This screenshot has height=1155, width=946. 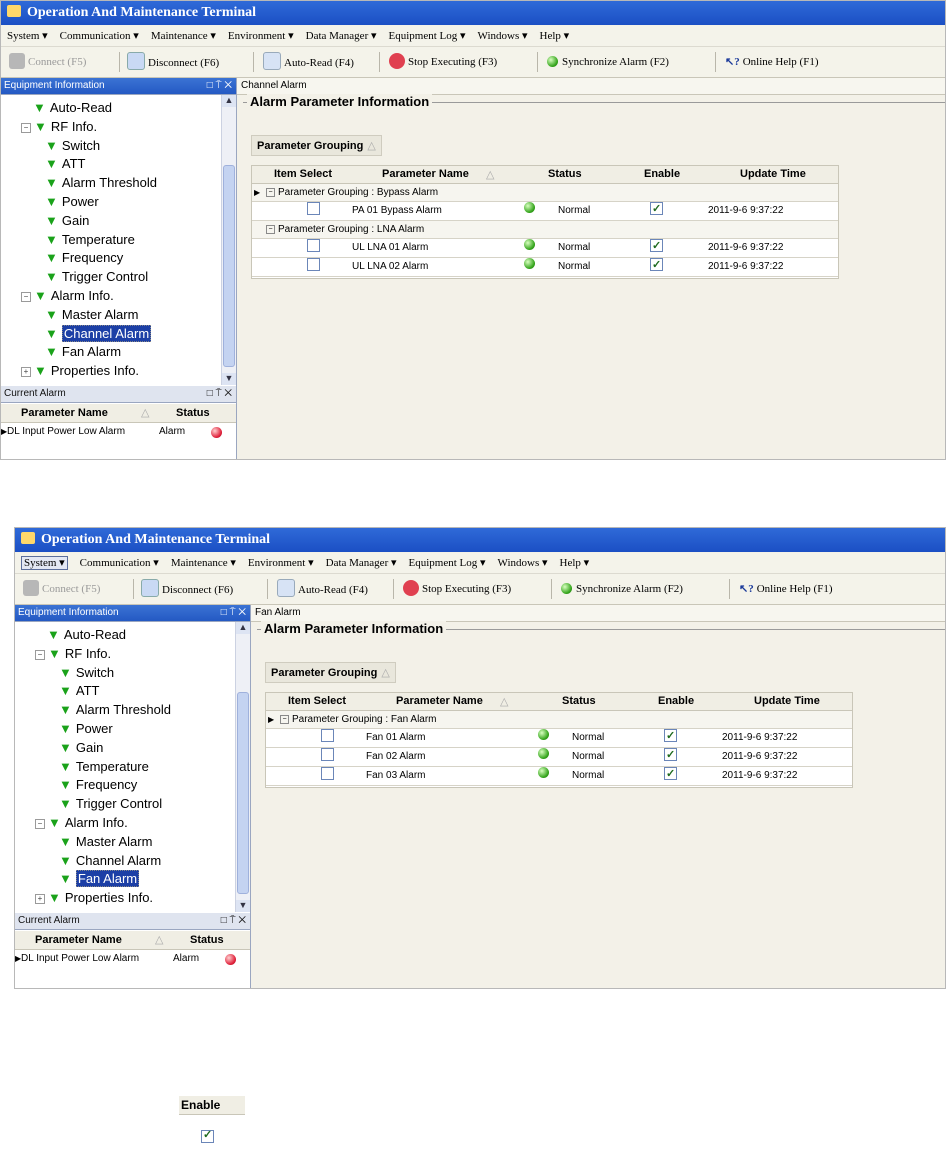 I want to click on tree-node-fan-alarm: ▼ Fan Alarm, so click(x=99, y=879).